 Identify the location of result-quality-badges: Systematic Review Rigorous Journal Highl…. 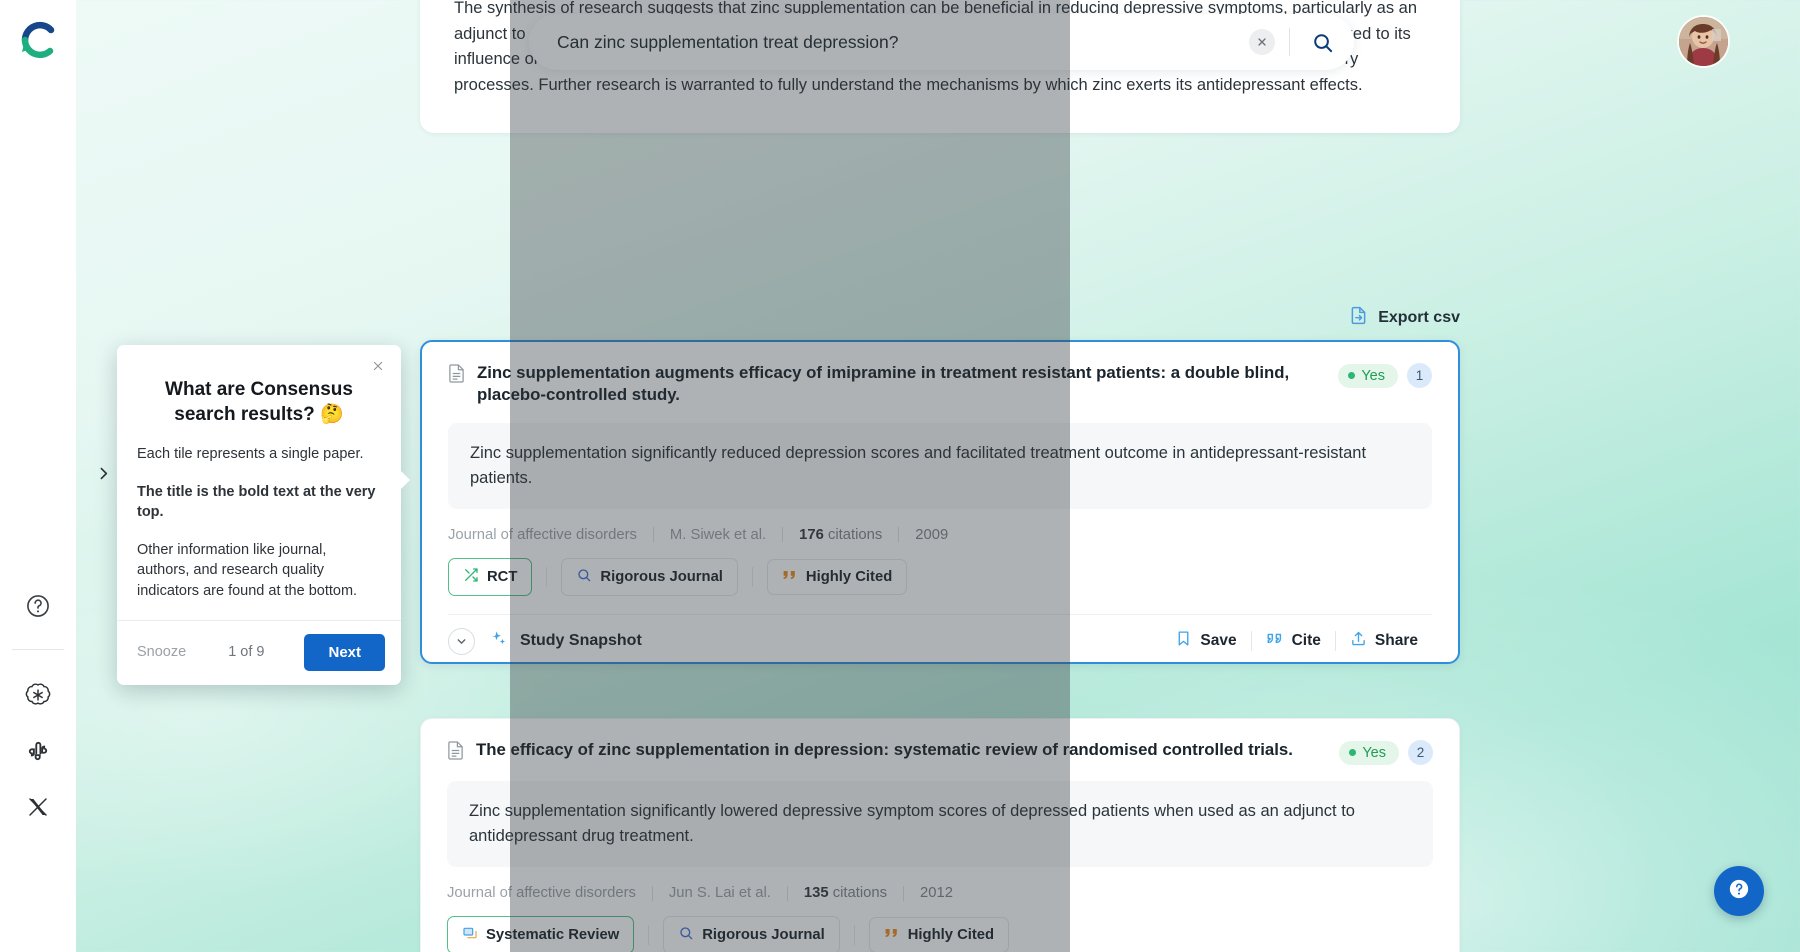
(940, 934).